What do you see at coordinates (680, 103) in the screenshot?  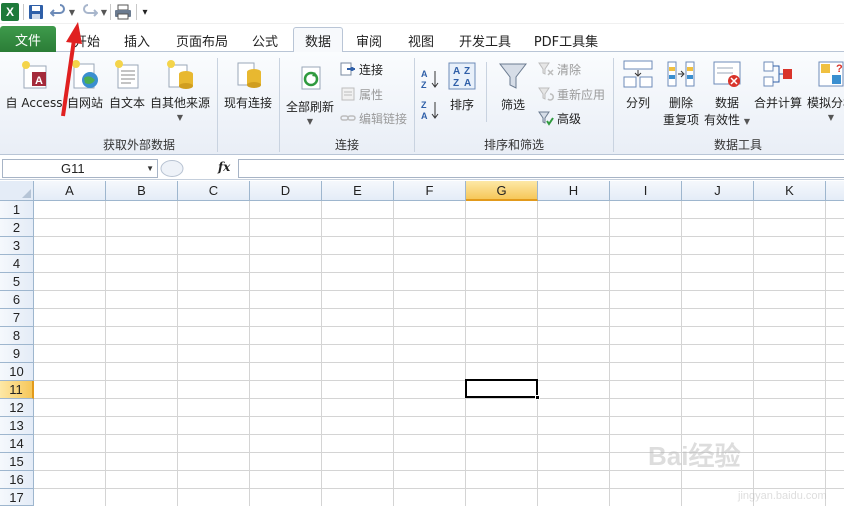 I see `remove-duplicates-label-1: 删除` at bounding box center [680, 103].